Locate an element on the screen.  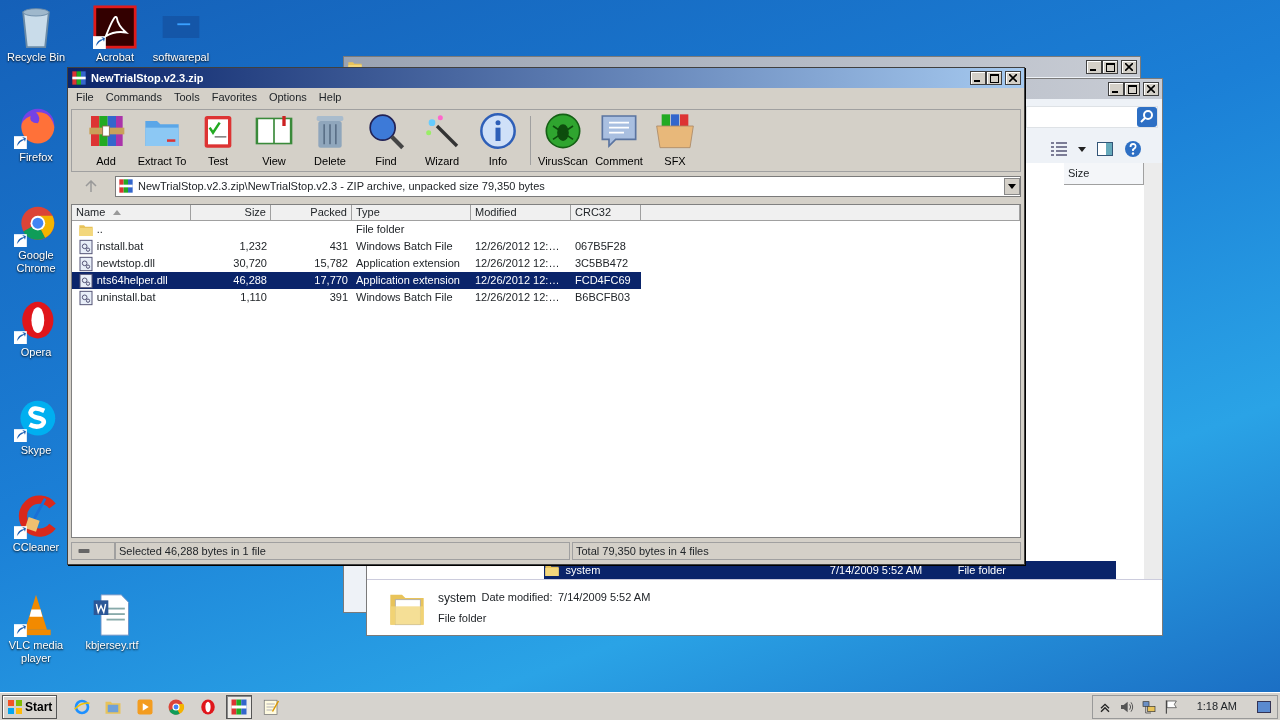
date-label: Date modified: is located at coordinates (517, 597).